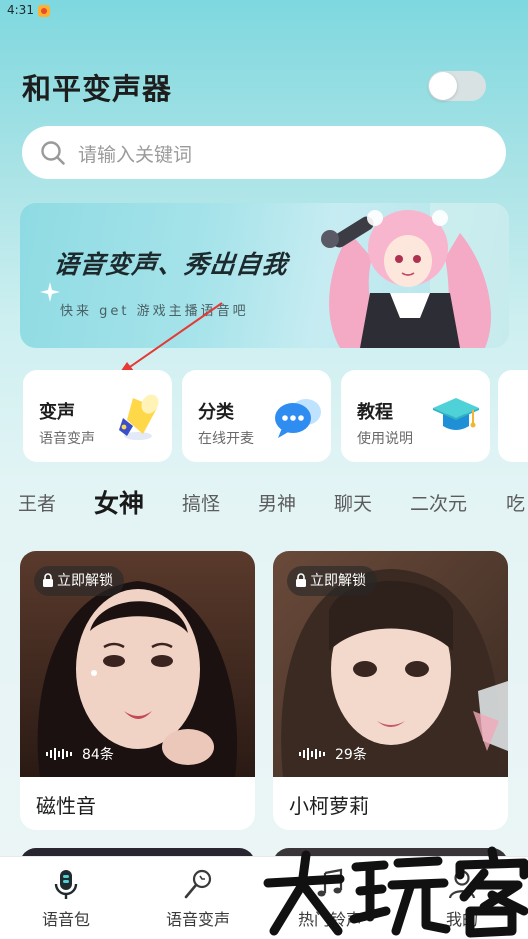 This screenshot has width=528, height=939. Describe the element at coordinates (139, 417) in the screenshot. I see `megaphone-icon` at that location.